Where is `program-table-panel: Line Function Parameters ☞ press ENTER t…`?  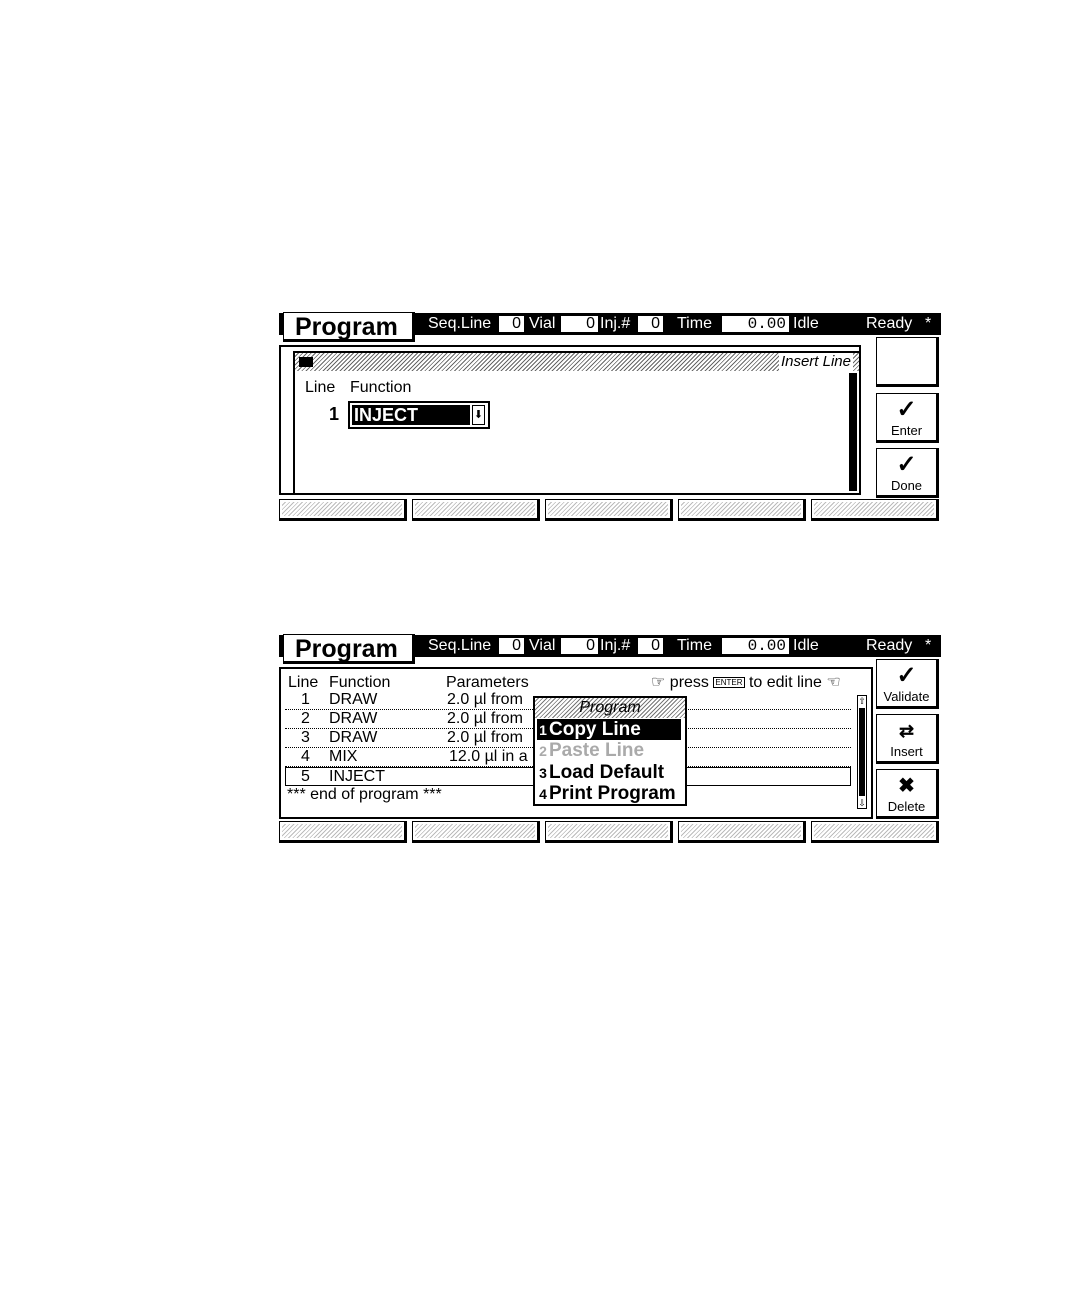
program-table-panel: Line Function Parameters ☞ press ENTER t… is located at coordinates (576, 743).